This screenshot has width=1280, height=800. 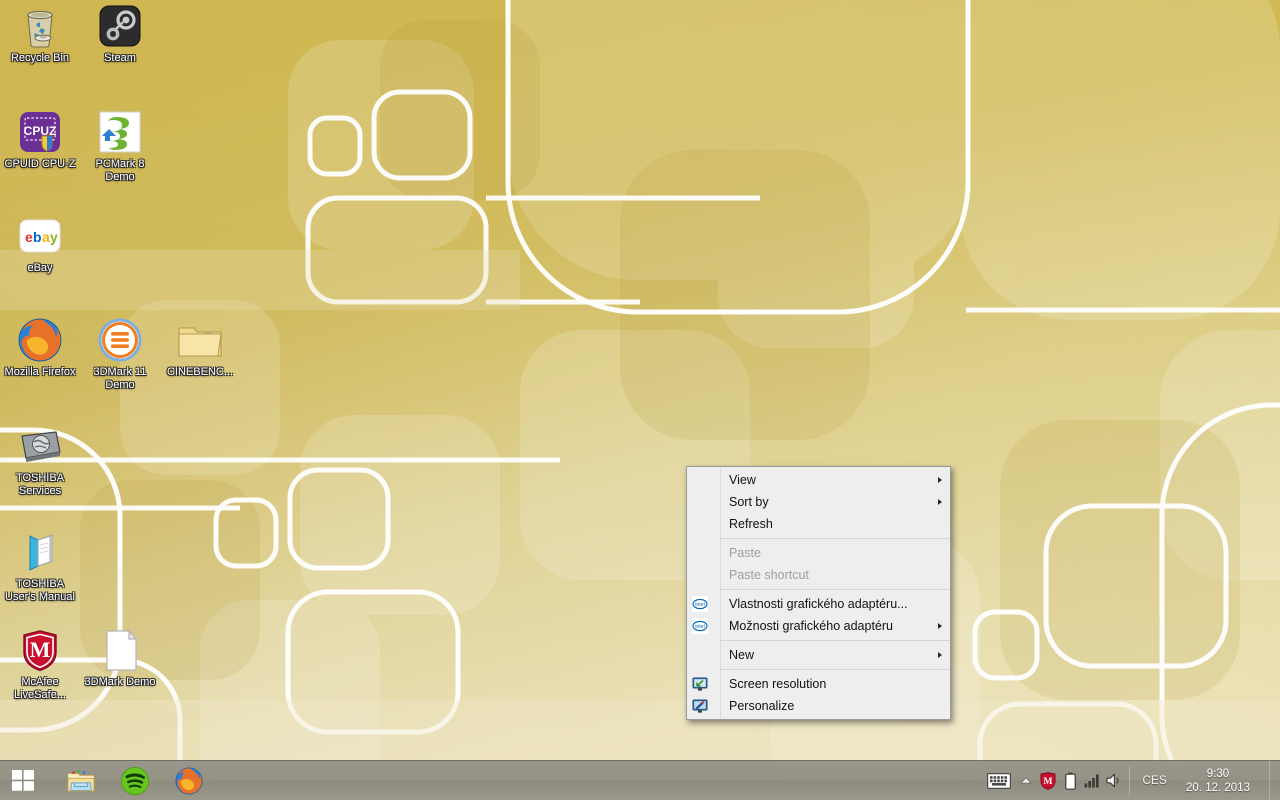 I want to click on firefox-icon-wrapper, so click(x=40, y=340).